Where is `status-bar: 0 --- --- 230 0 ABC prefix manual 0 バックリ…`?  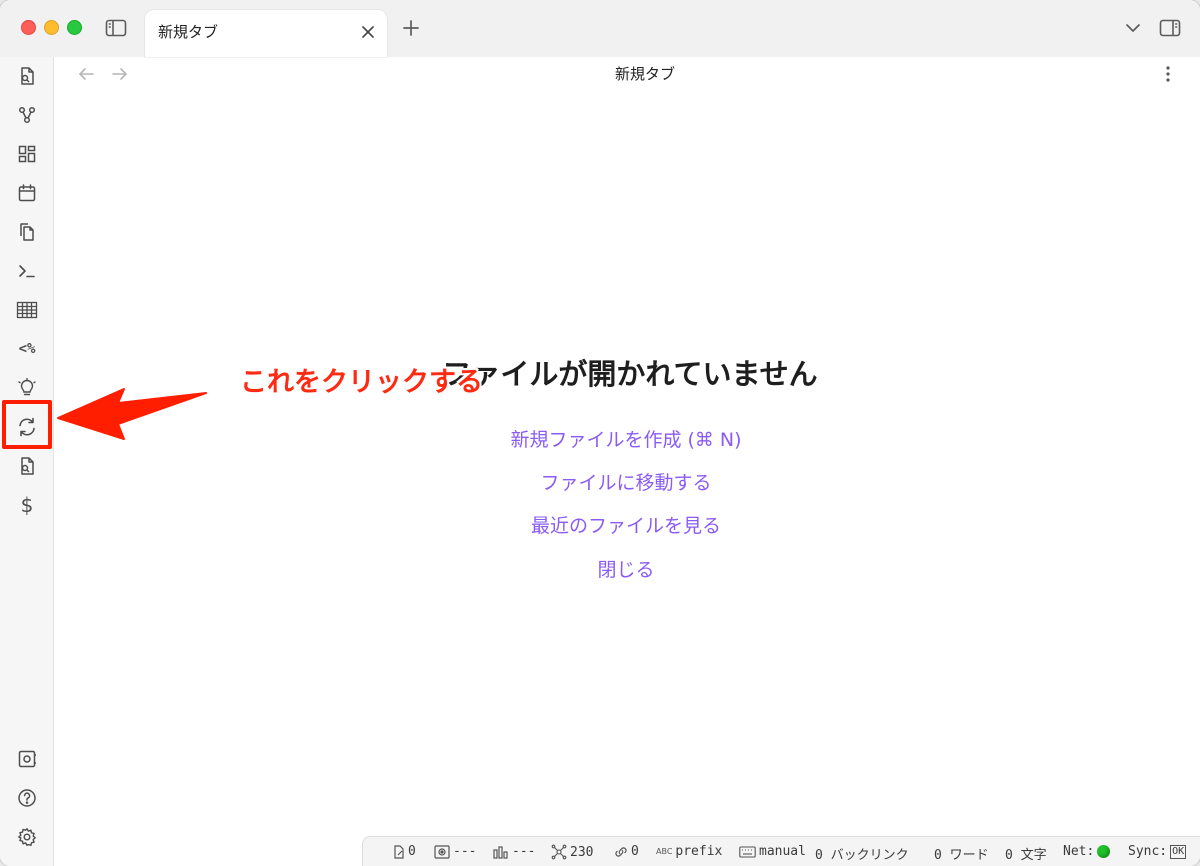 status-bar: 0 --- --- 230 0 ABC prefix manual 0 バックリ… is located at coordinates (781, 851).